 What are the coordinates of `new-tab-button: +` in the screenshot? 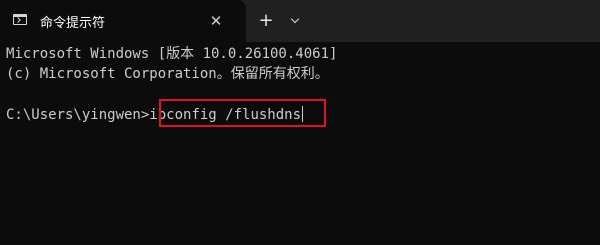 It's located at (266, 21).